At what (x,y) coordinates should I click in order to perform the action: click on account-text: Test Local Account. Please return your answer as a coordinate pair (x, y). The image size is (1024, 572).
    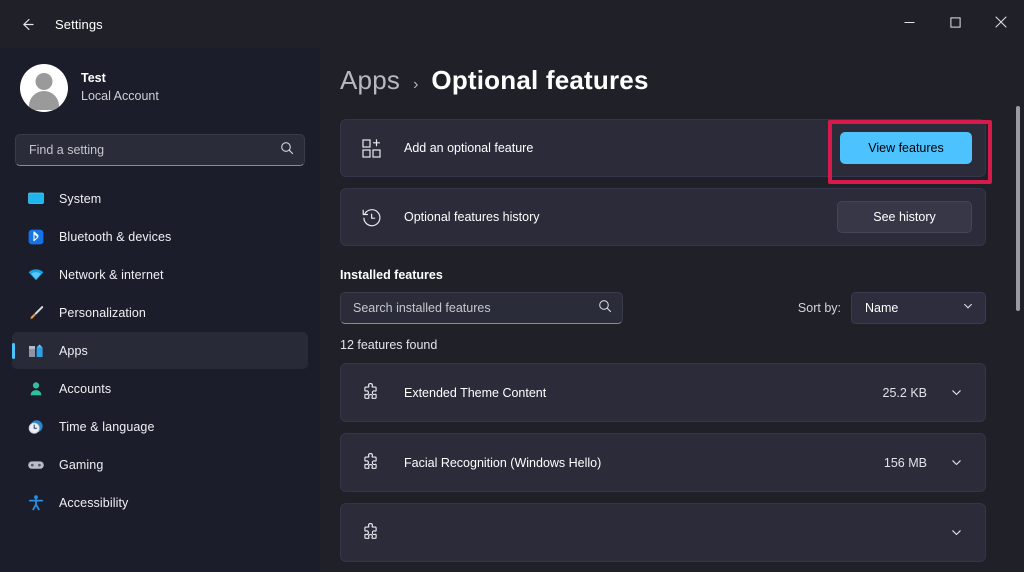
    Looking at the image, I should click on (120, 87).